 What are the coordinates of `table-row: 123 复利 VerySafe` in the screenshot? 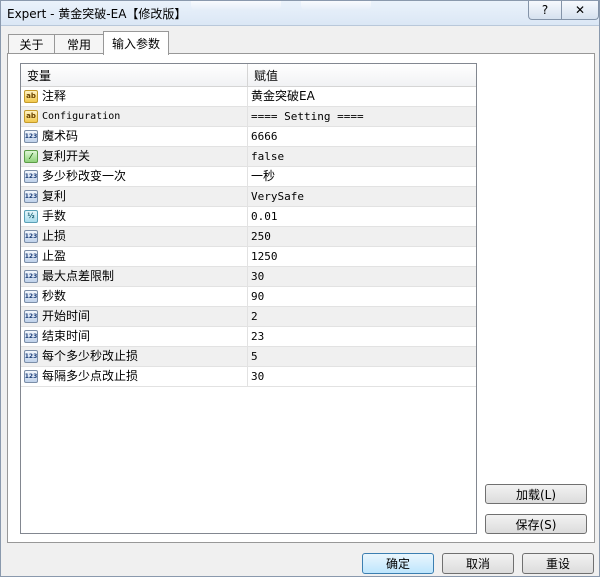 It's located at (248, 197).